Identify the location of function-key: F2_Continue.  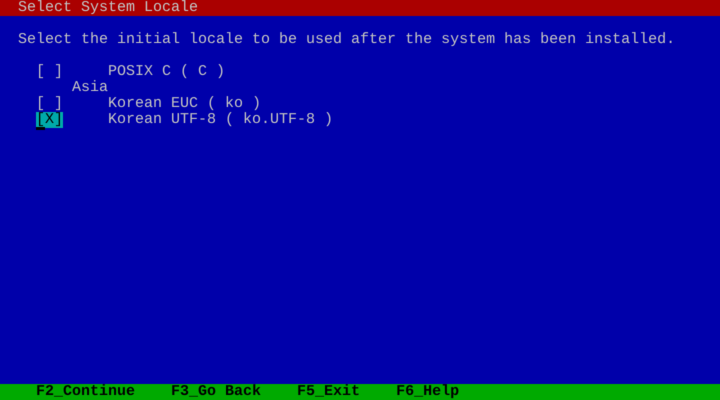
(86, 392).